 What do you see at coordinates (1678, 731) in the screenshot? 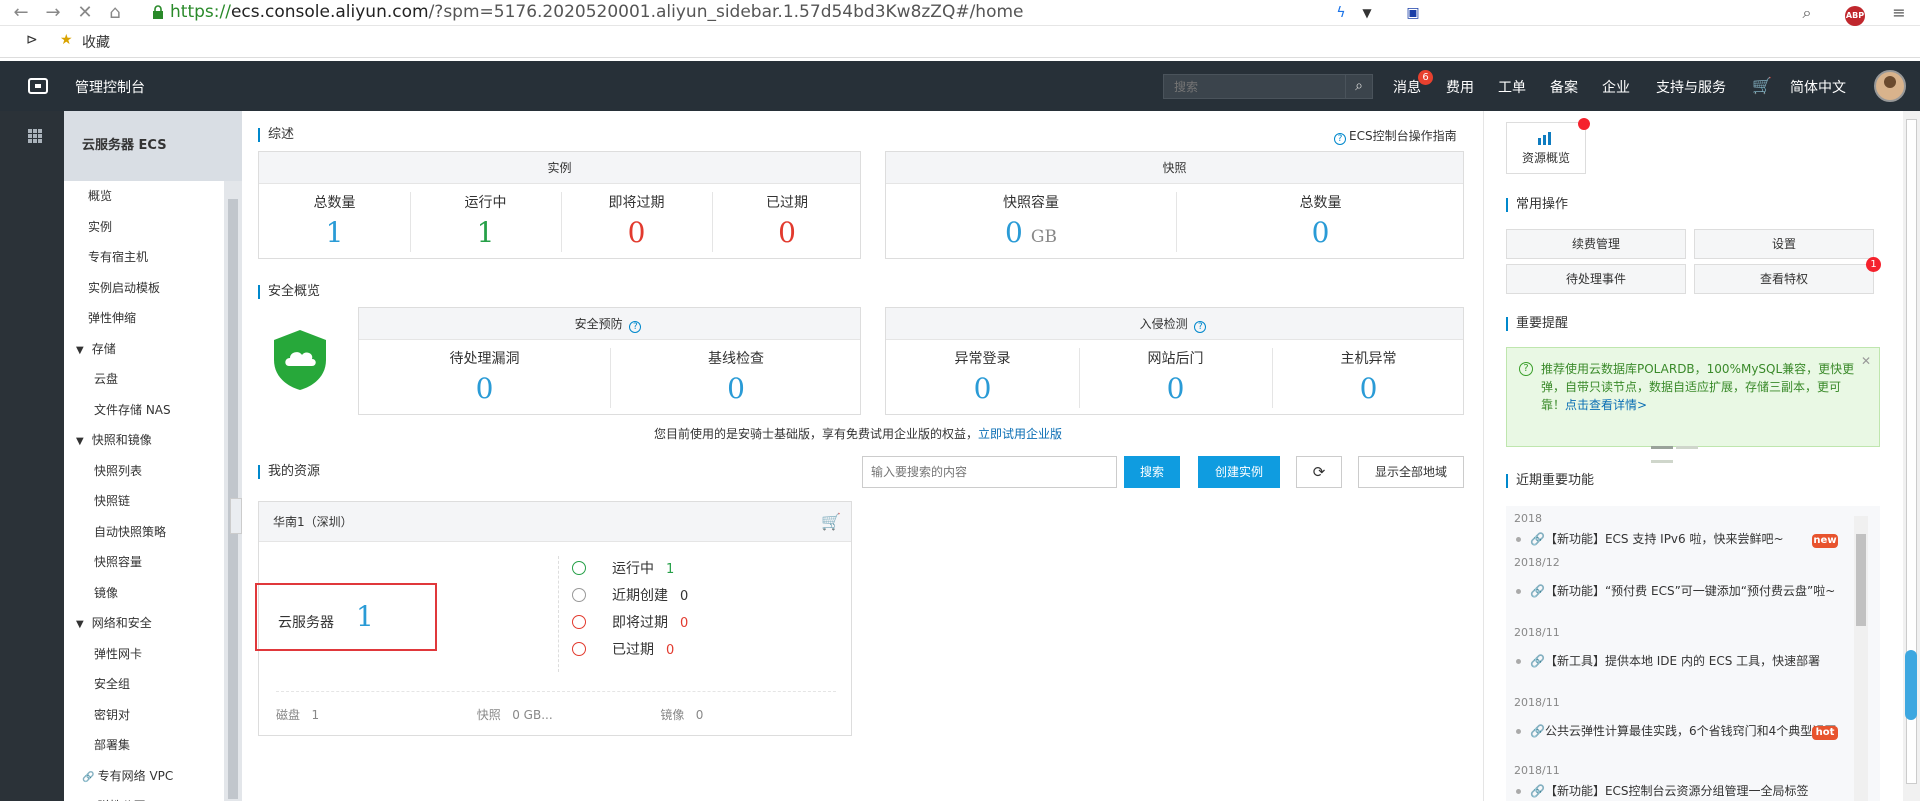
I see `feature-item: 🔗公共云弹性计算最佳实践，6个省钱窍门和4个典型误区` at bounding box center [1678, 731].